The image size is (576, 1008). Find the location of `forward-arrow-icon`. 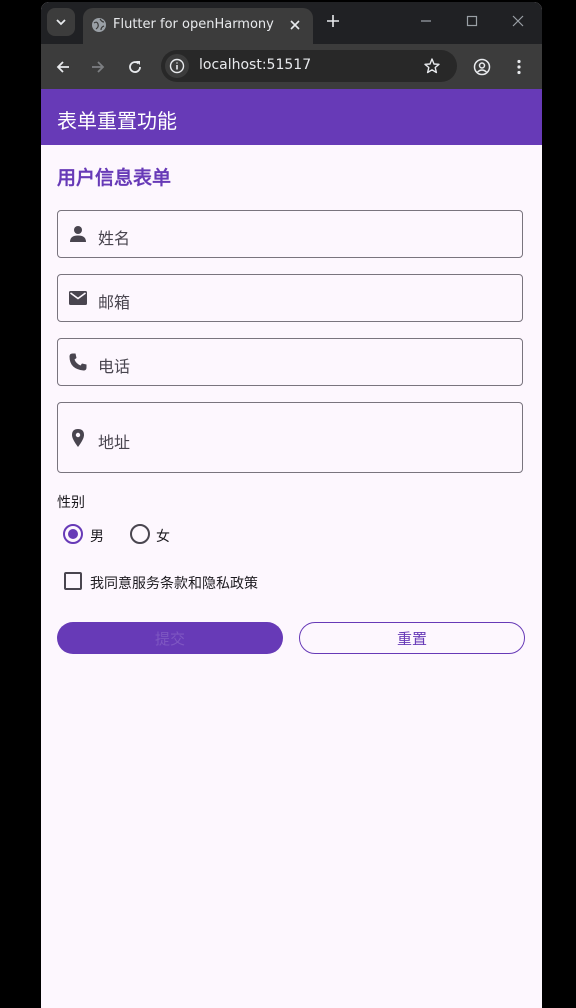

forward-arrow-icon is located at coordinates (98, 67).